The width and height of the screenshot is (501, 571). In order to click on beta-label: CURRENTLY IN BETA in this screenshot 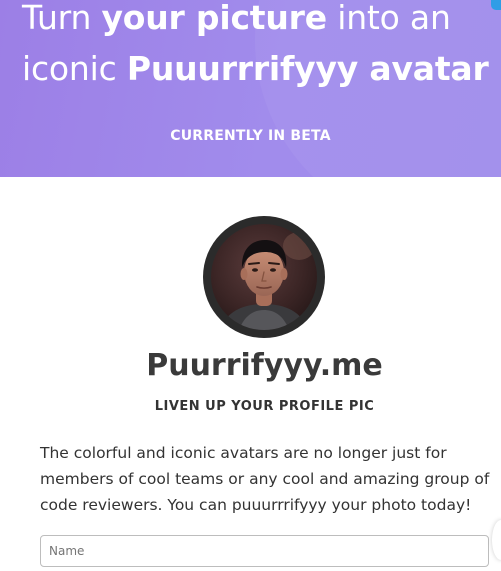, I will do `click(250, 136)`.